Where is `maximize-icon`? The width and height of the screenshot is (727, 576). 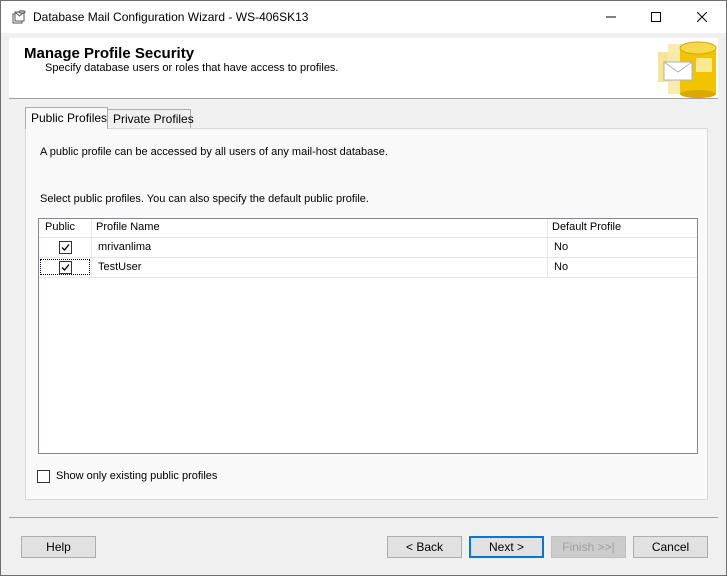
maximize-icon is located at coordinates (656, 17).